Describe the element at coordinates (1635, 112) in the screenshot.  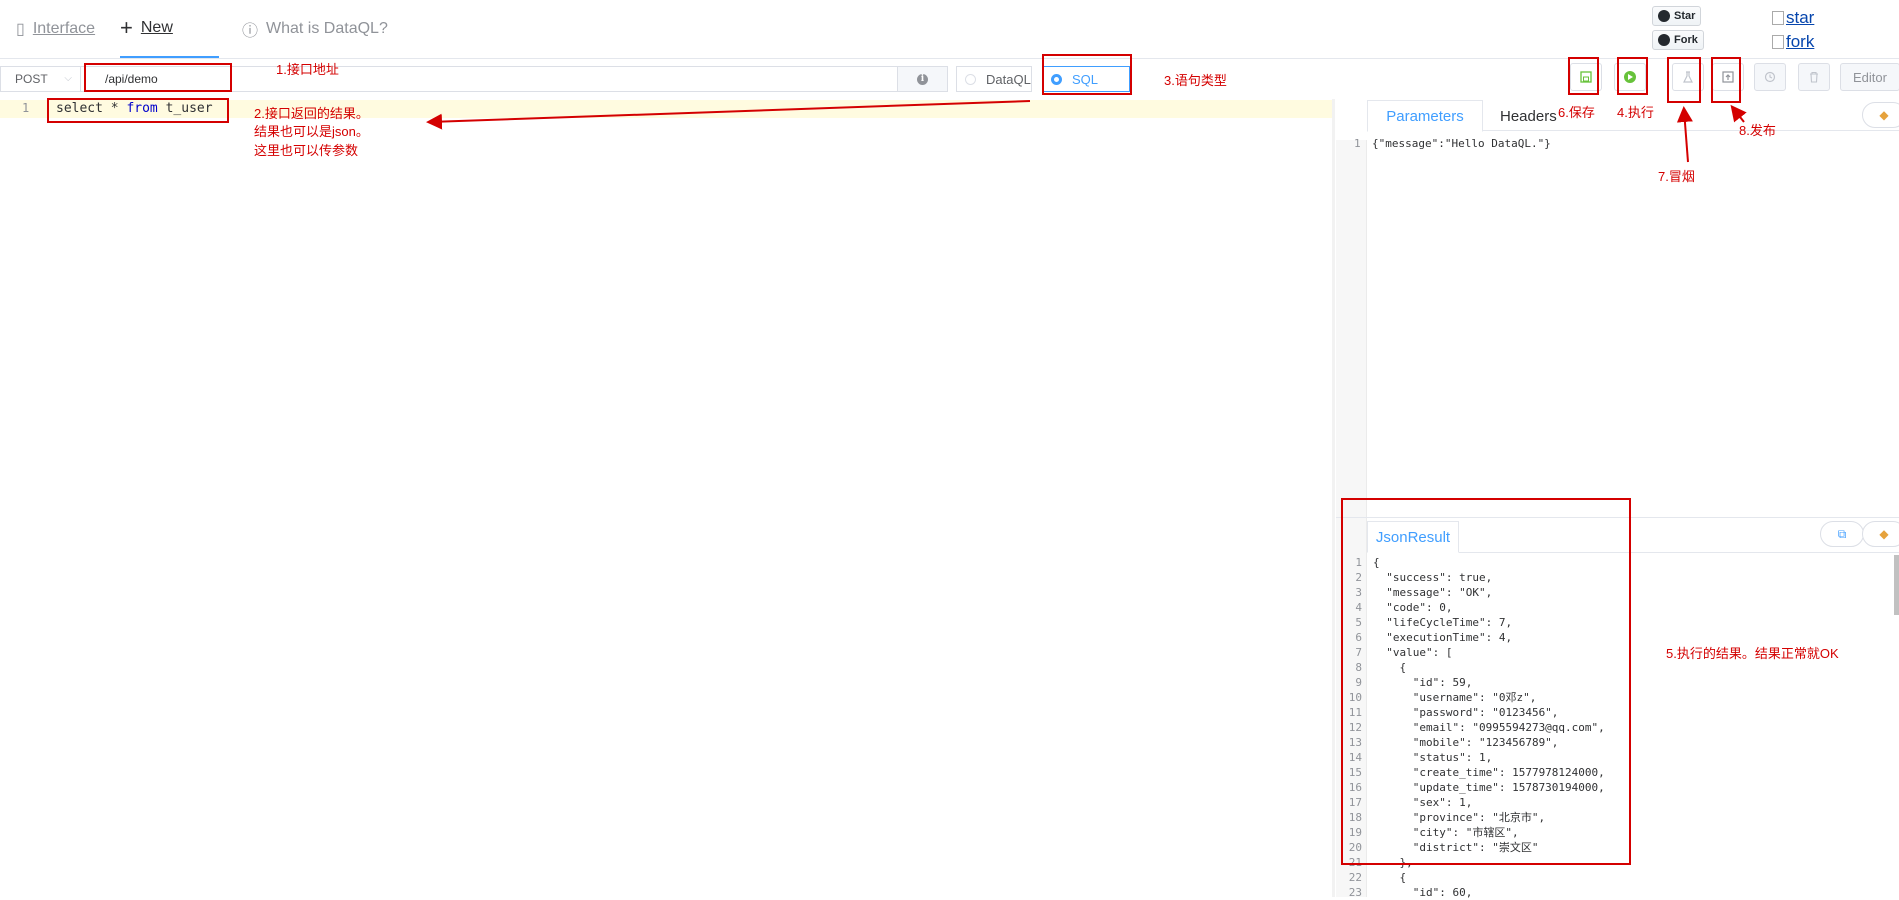
I see `note-run: 4.执行` at that location.